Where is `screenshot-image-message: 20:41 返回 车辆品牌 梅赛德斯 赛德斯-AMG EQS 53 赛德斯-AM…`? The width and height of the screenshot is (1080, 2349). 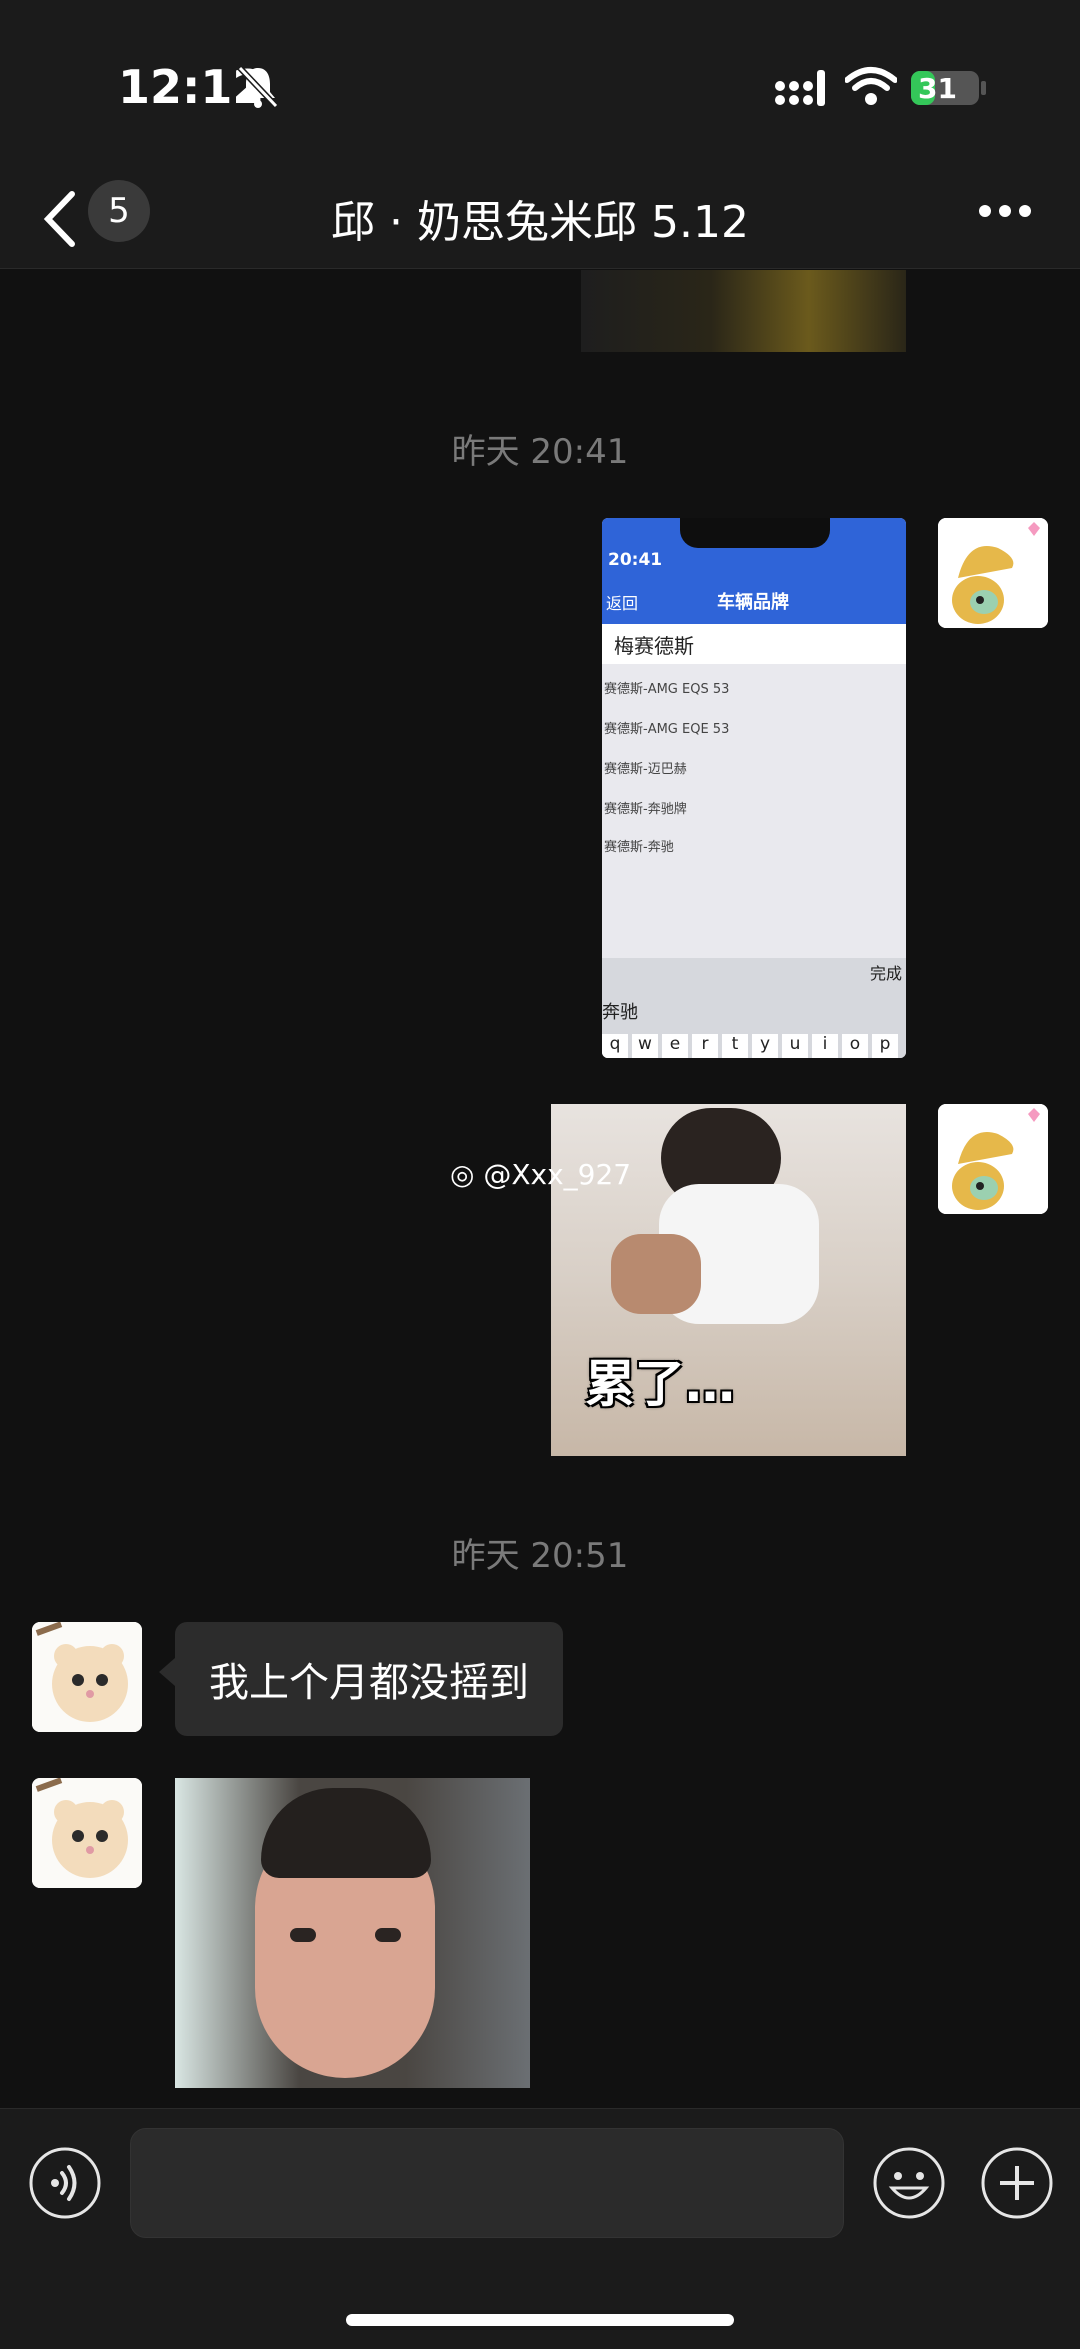 screenshot-image-message: 20:41 返回 车辆品牌 梅赛德斯 赛德斯-AMG EQS 53 赛德斯-AM… is located at coordinates (754, 788).